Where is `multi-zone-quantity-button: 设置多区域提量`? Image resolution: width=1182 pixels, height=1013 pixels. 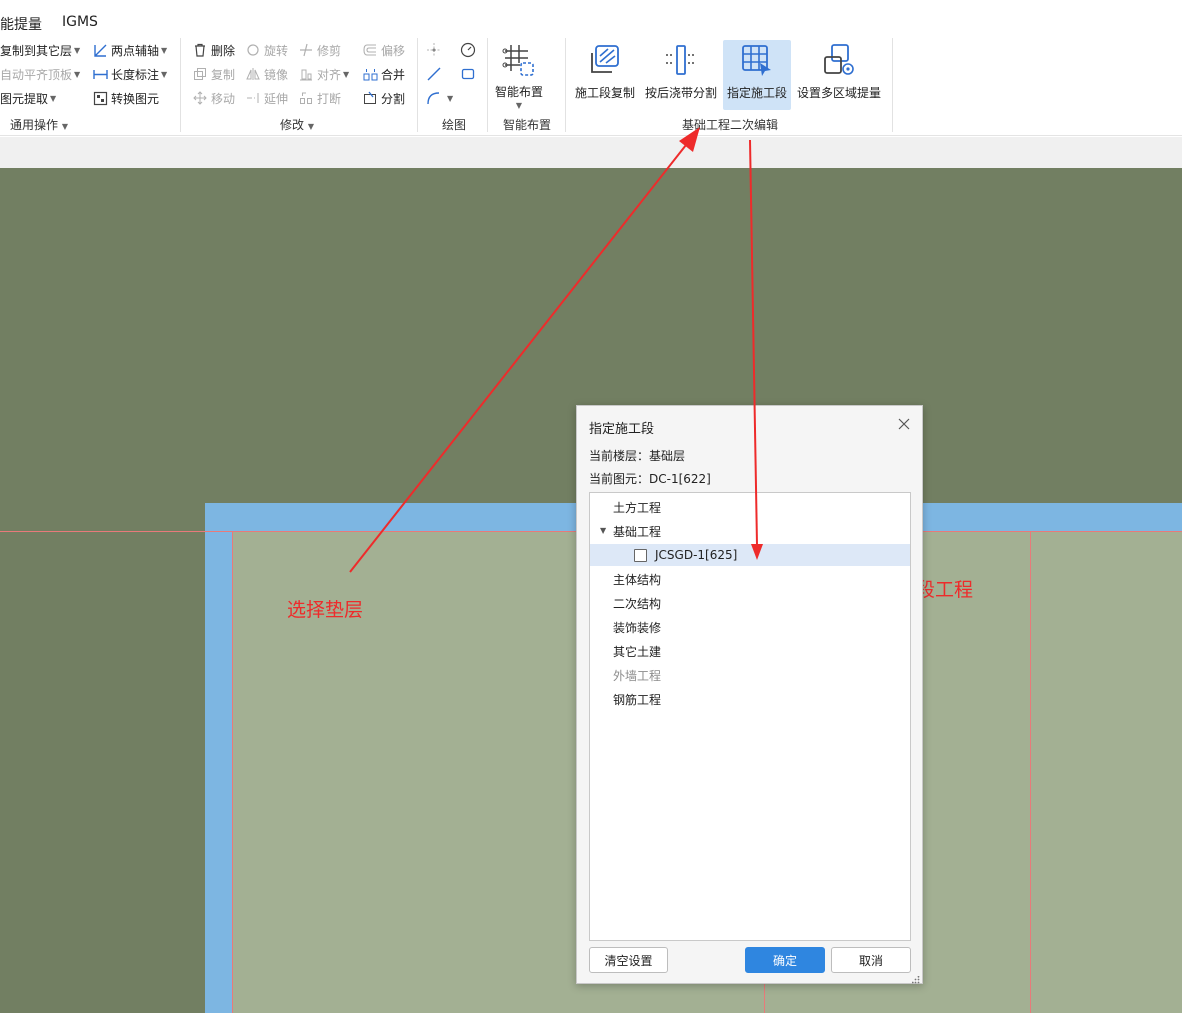 multi-zone-quantity-button: 设置多区域提量 is located at coordinates (839, 75).